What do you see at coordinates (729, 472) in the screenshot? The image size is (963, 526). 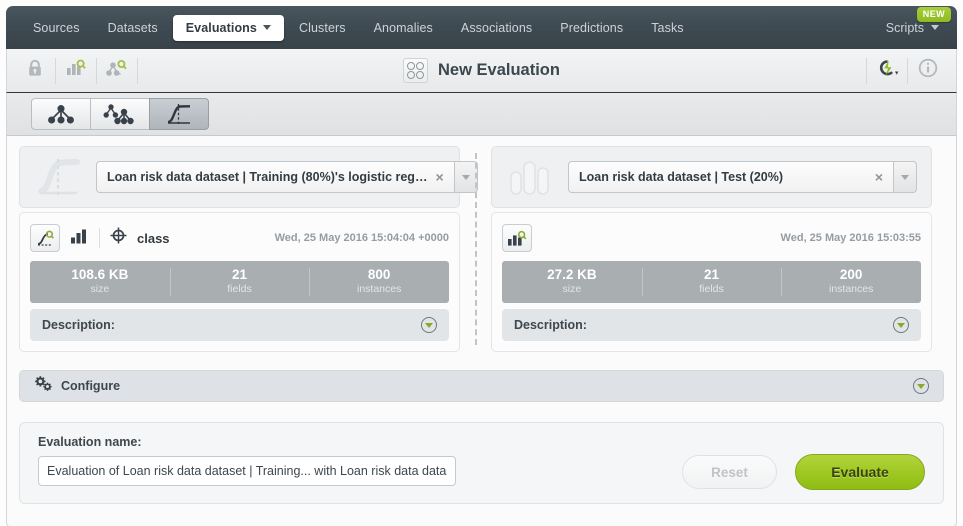 I see `reset-button: Reset` at bounding box center [729, 472].